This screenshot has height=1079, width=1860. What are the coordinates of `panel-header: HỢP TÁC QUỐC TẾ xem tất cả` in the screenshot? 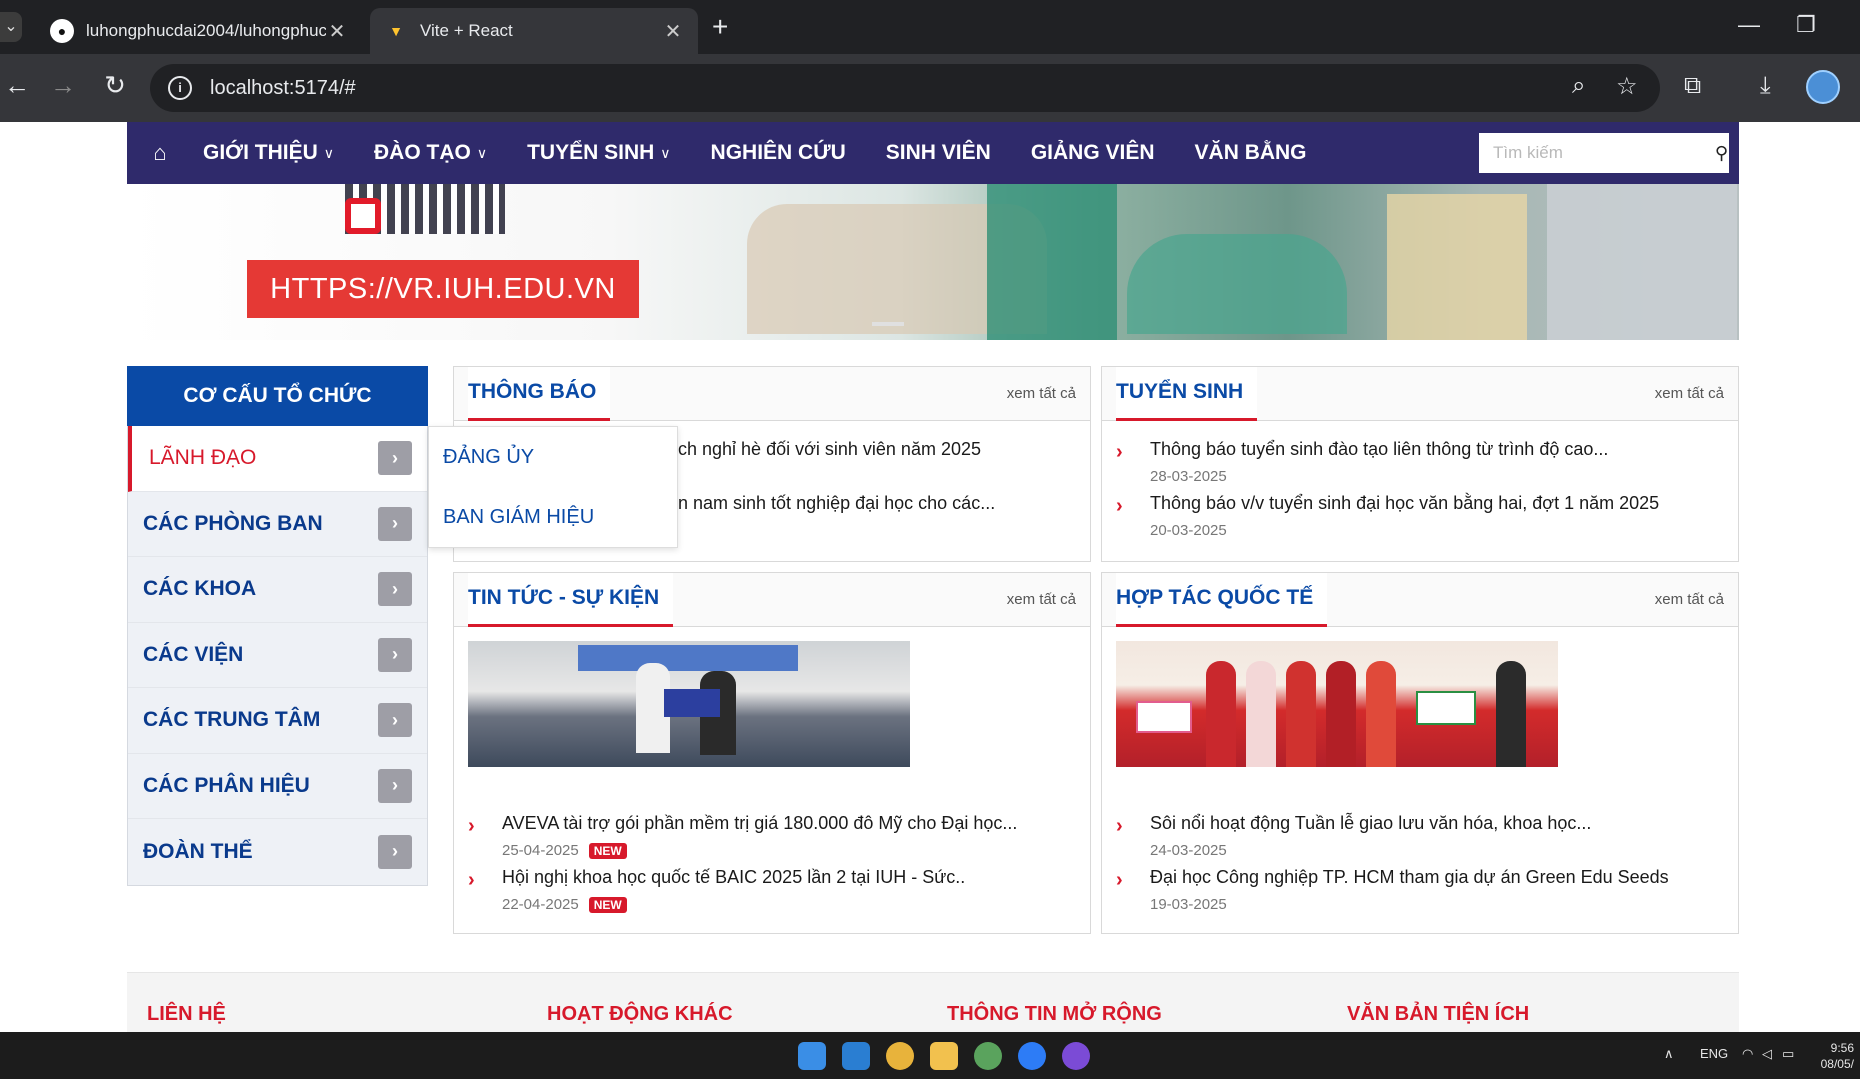 It's located at (1420, 600).